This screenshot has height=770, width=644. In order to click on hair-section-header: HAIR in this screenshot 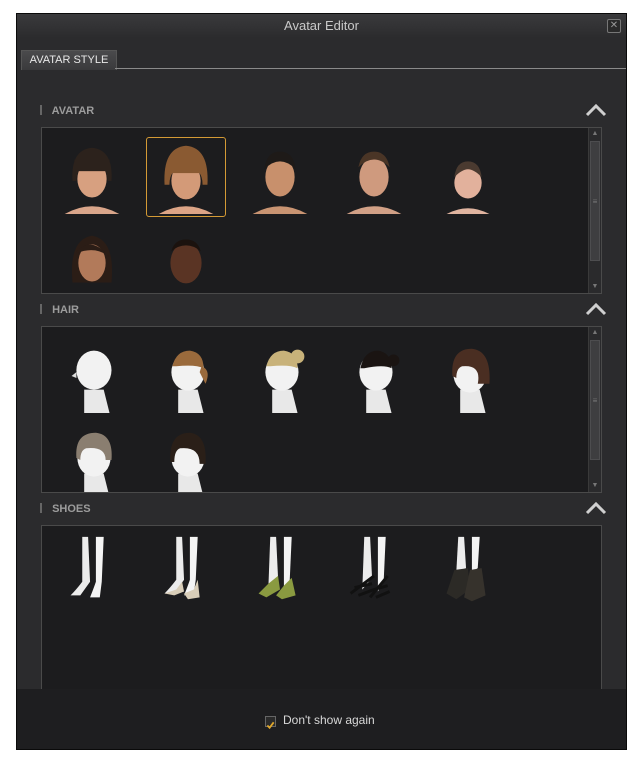, I will do `click(323, 310)`.